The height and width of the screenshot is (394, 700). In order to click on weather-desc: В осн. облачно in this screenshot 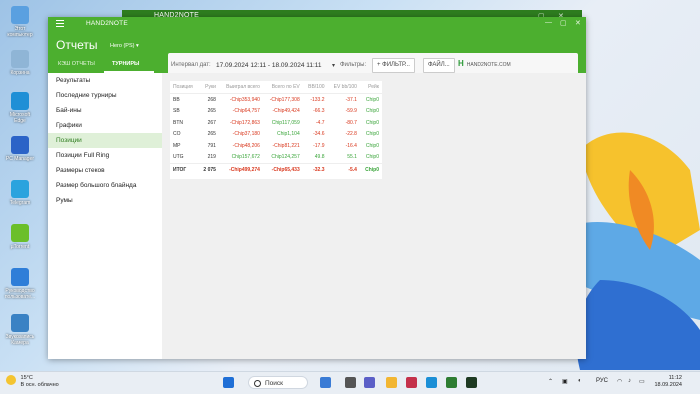, I will do `click(39, 385)`.